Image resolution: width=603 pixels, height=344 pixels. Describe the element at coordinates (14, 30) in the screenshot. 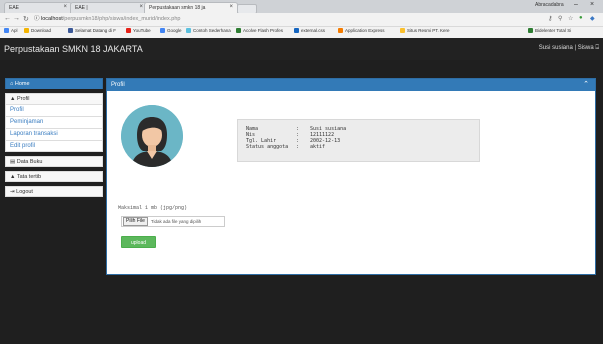

I see `bookmark-label: Apl` at that location.